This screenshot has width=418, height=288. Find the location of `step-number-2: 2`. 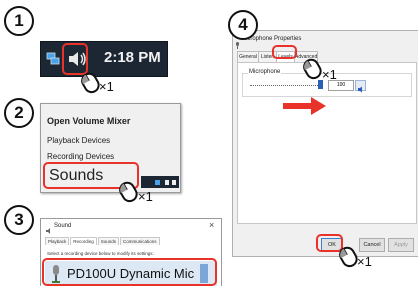

step-number-2: 2 is located at coordinates (19, 113).